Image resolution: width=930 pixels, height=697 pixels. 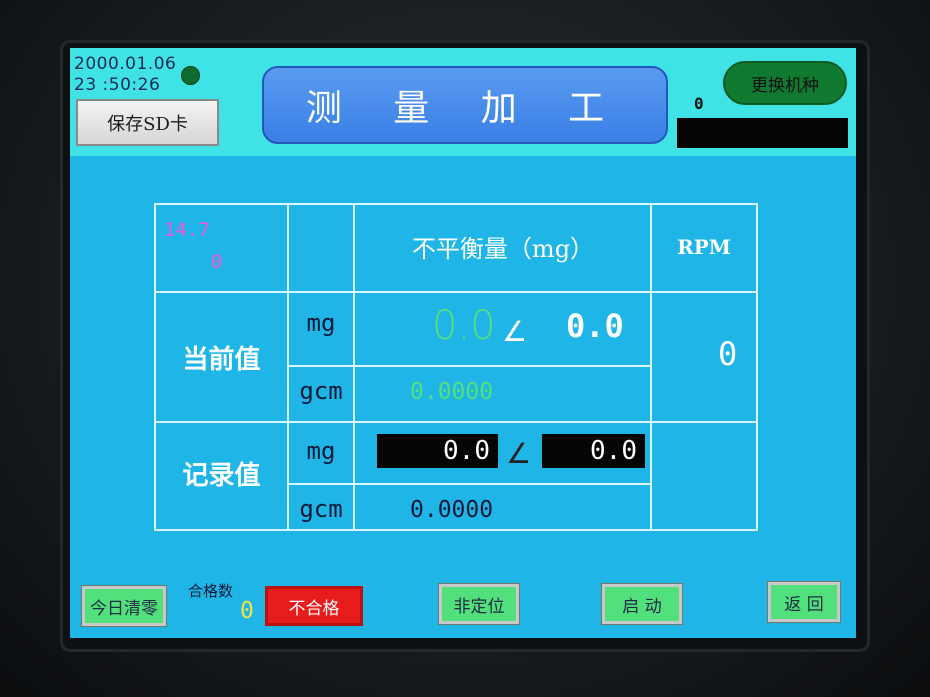 What do you see at coordinates (762, 133) in the screenshot?
I see `model-name-field` at bounding box center [762, 133].